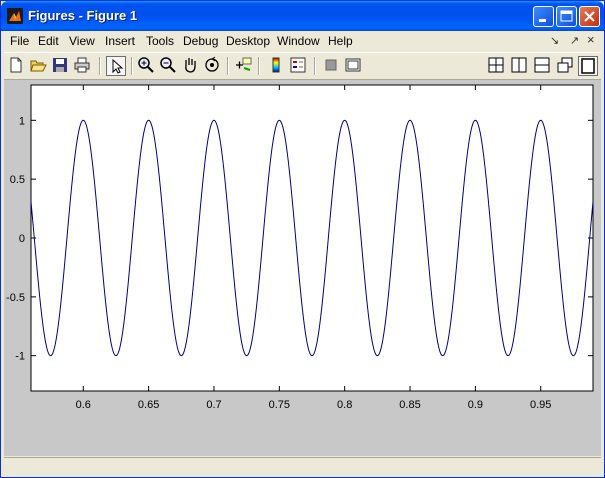 This screenshot has height=478, width=605. Describe the element at coordinates (497, 66) in the screenshot. I see `tile-layout-icon` at that location.